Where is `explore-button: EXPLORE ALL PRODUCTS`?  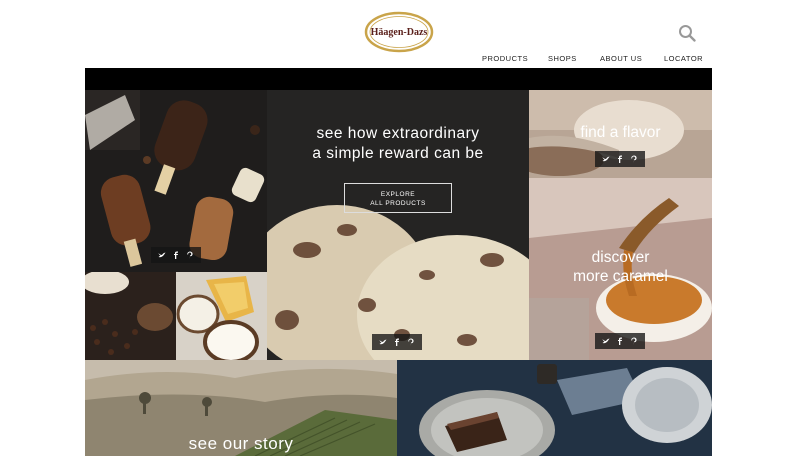
explore-button: EXPLORE ALL PRODUCTS is located at coordinates (398, 198).